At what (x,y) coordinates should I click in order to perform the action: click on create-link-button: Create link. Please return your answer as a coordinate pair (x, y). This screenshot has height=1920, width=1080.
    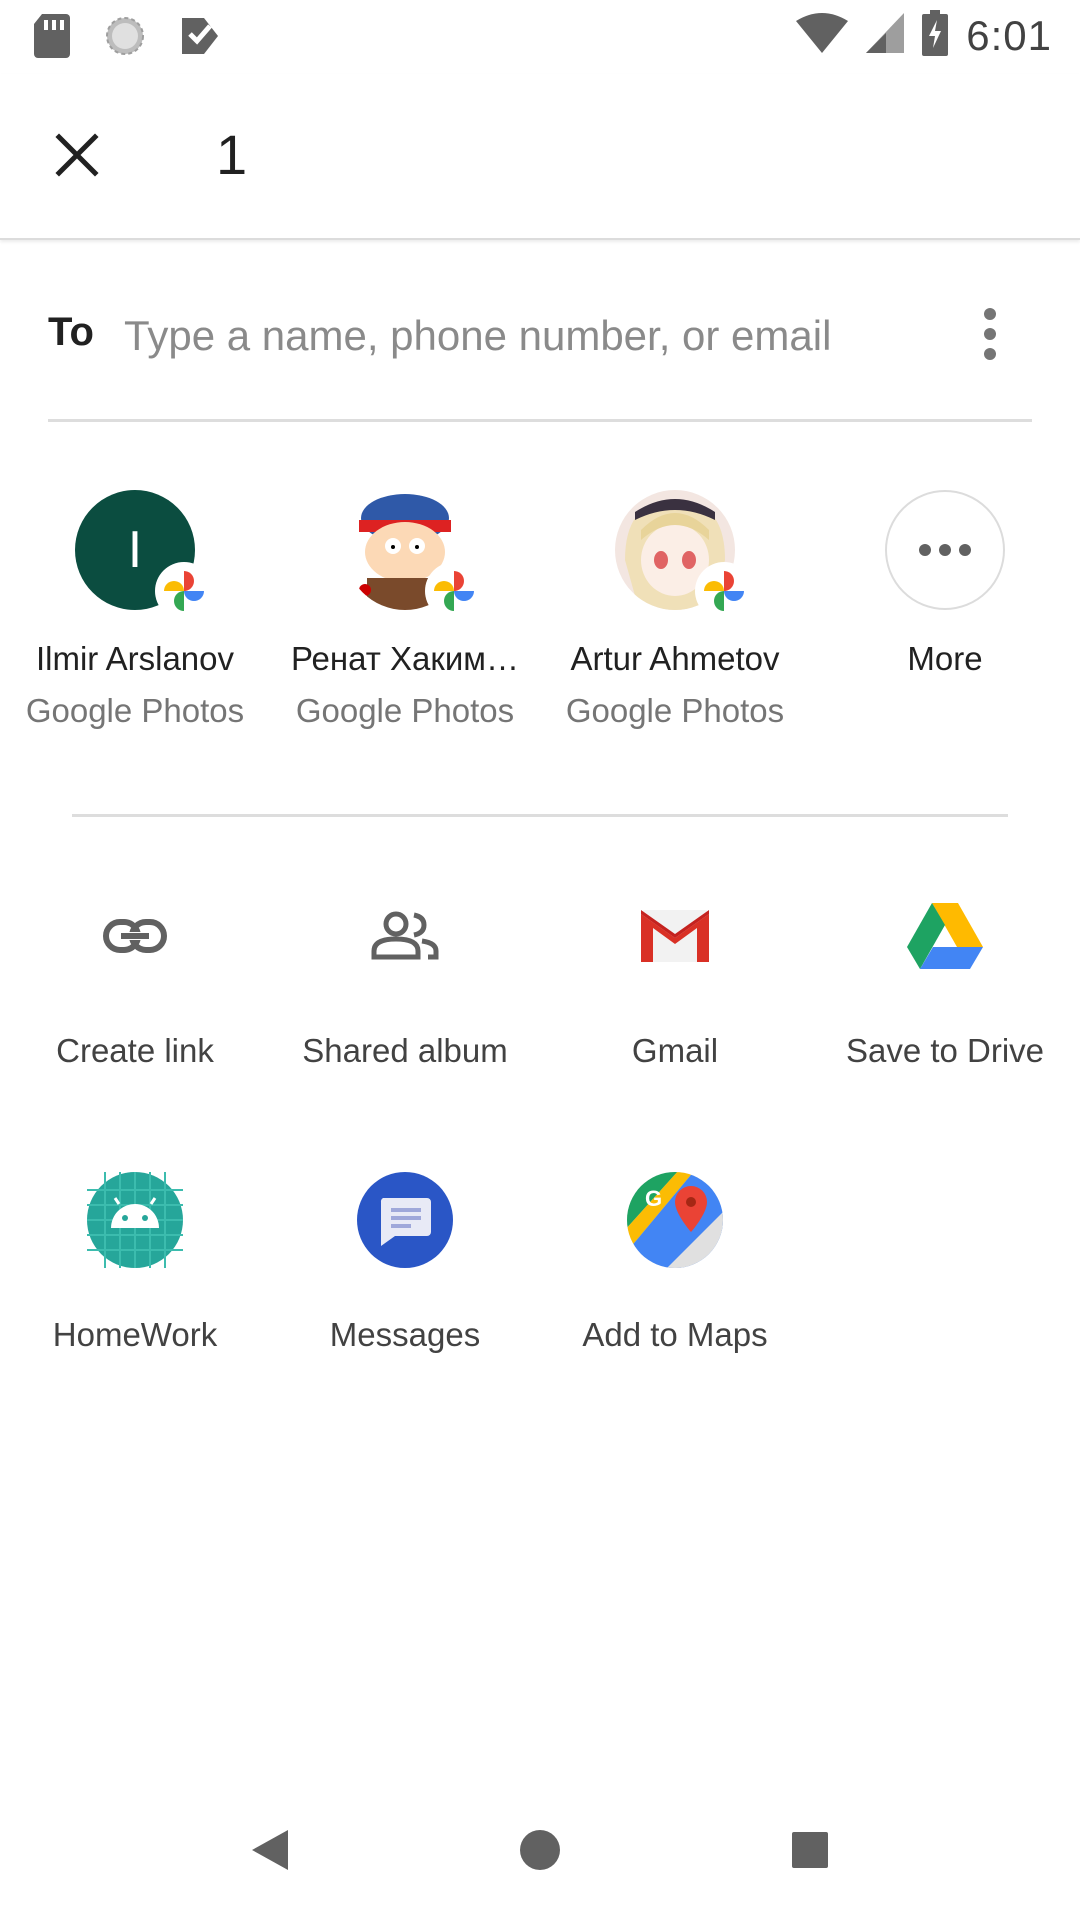
    Looking at the image, I should click on (135, 978).